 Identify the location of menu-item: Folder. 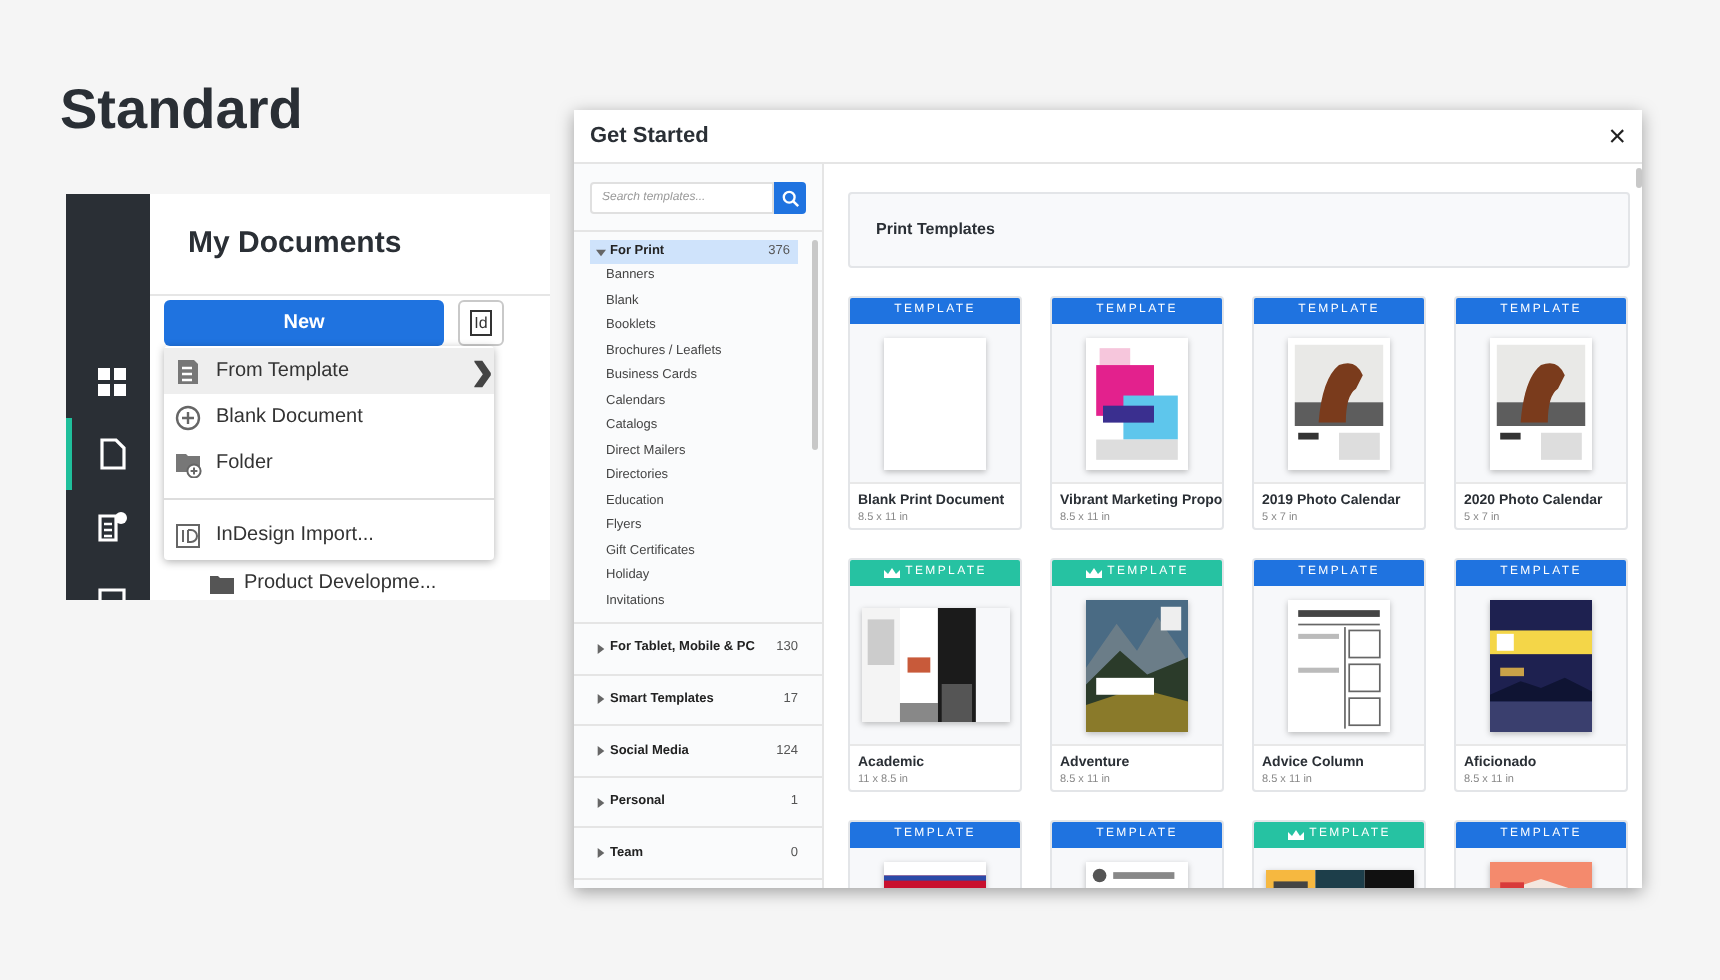
(329, 463).